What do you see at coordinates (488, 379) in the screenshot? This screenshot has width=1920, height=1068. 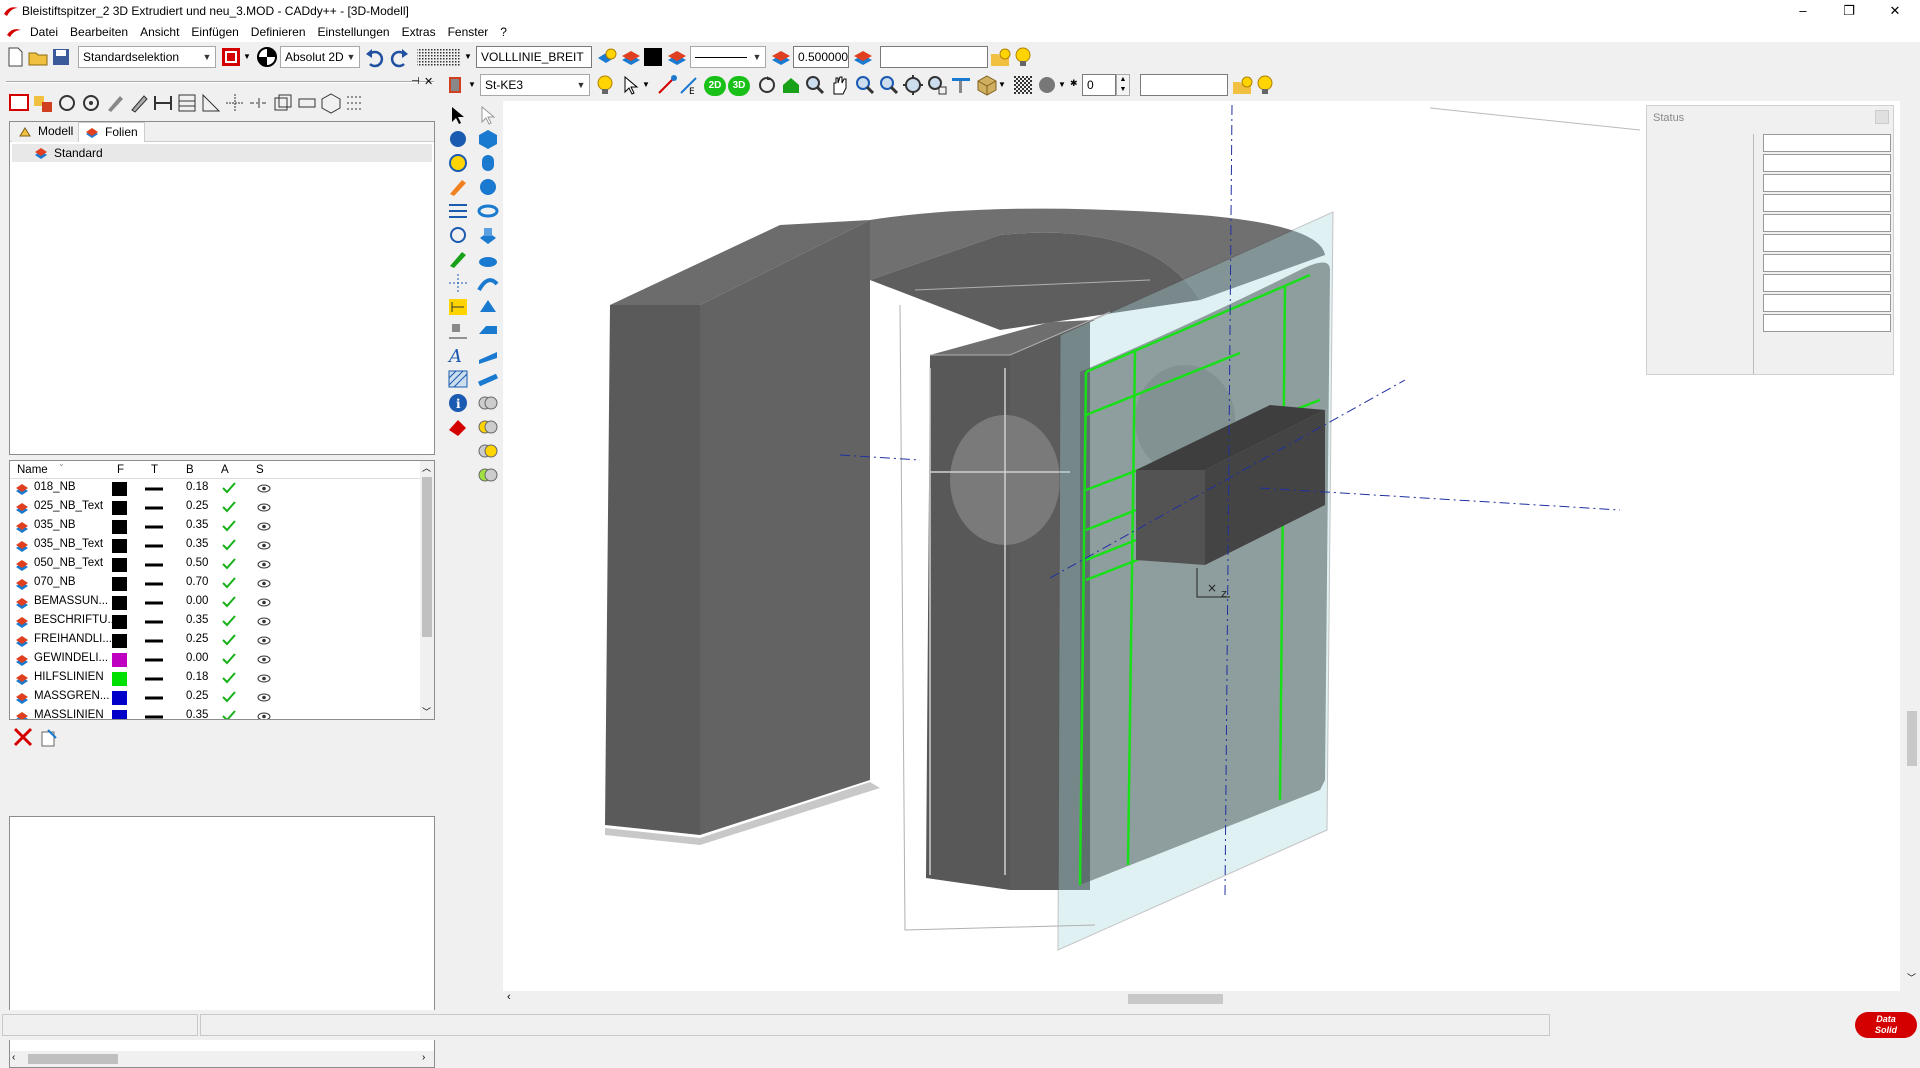 I see `pipe-icon` at bounding box center [488, 379].